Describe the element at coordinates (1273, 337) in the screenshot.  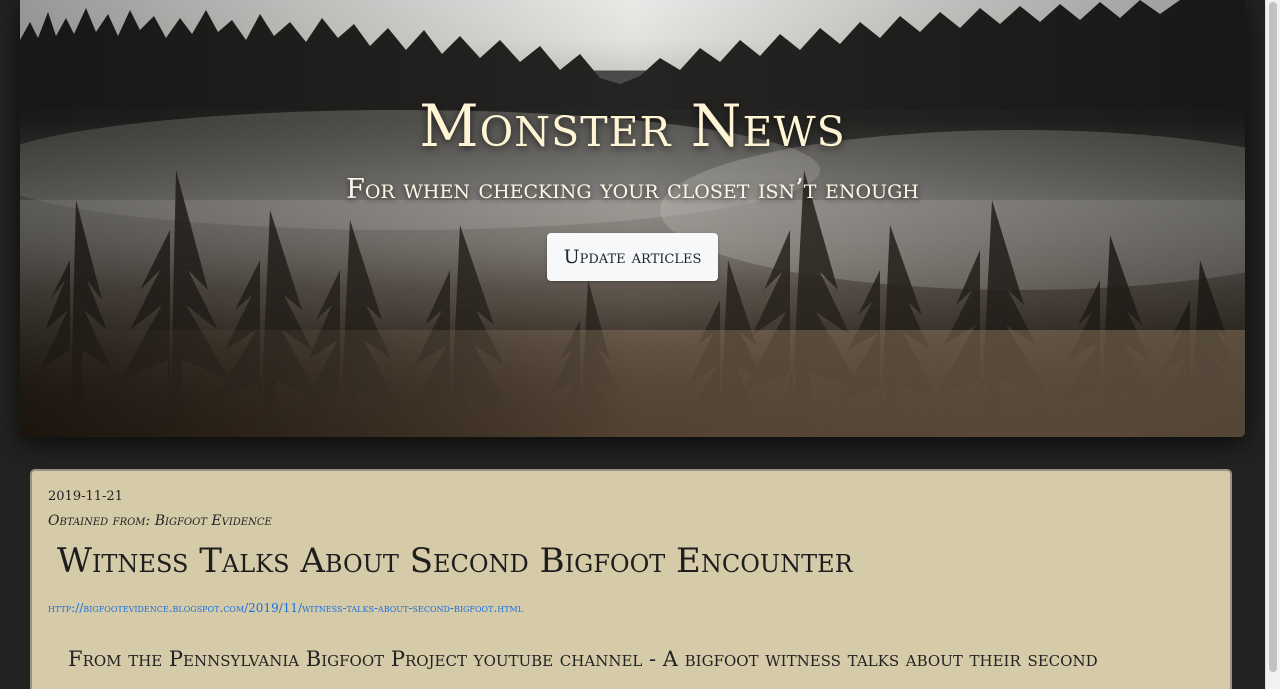
I see `scrollbar-thumb` at that location.